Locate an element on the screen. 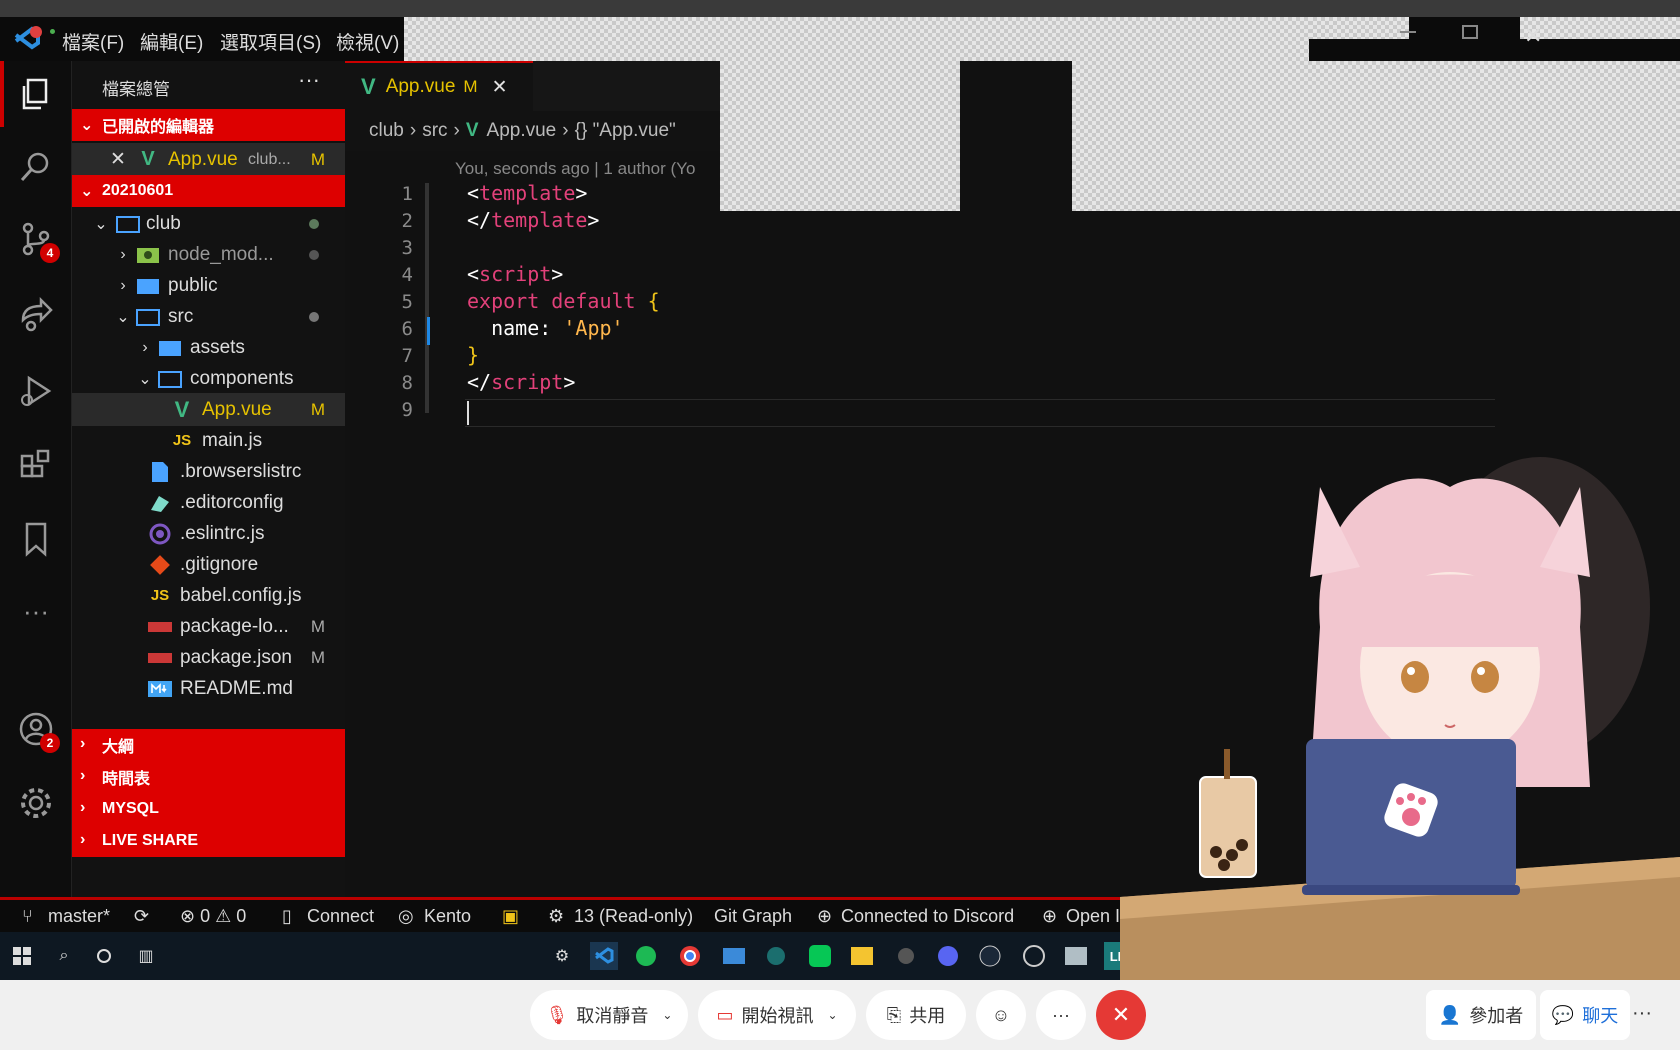  explorer-more-button: ··· is located at coordinates (309, 80).